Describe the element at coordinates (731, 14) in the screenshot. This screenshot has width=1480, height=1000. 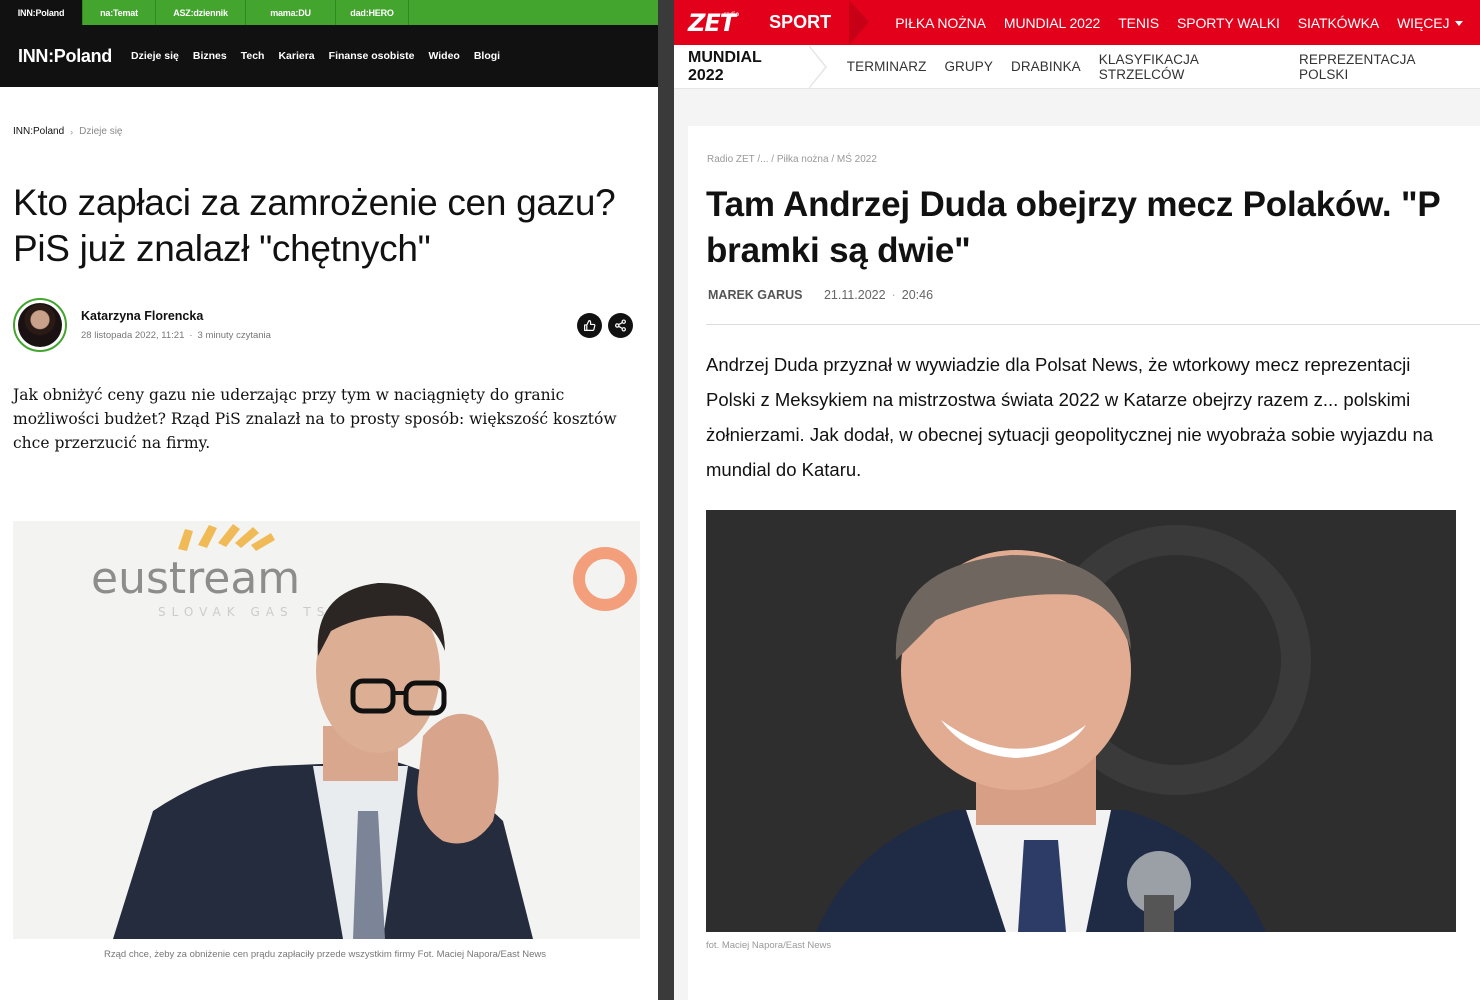
I see `zet-logo-small: radio` at that location.